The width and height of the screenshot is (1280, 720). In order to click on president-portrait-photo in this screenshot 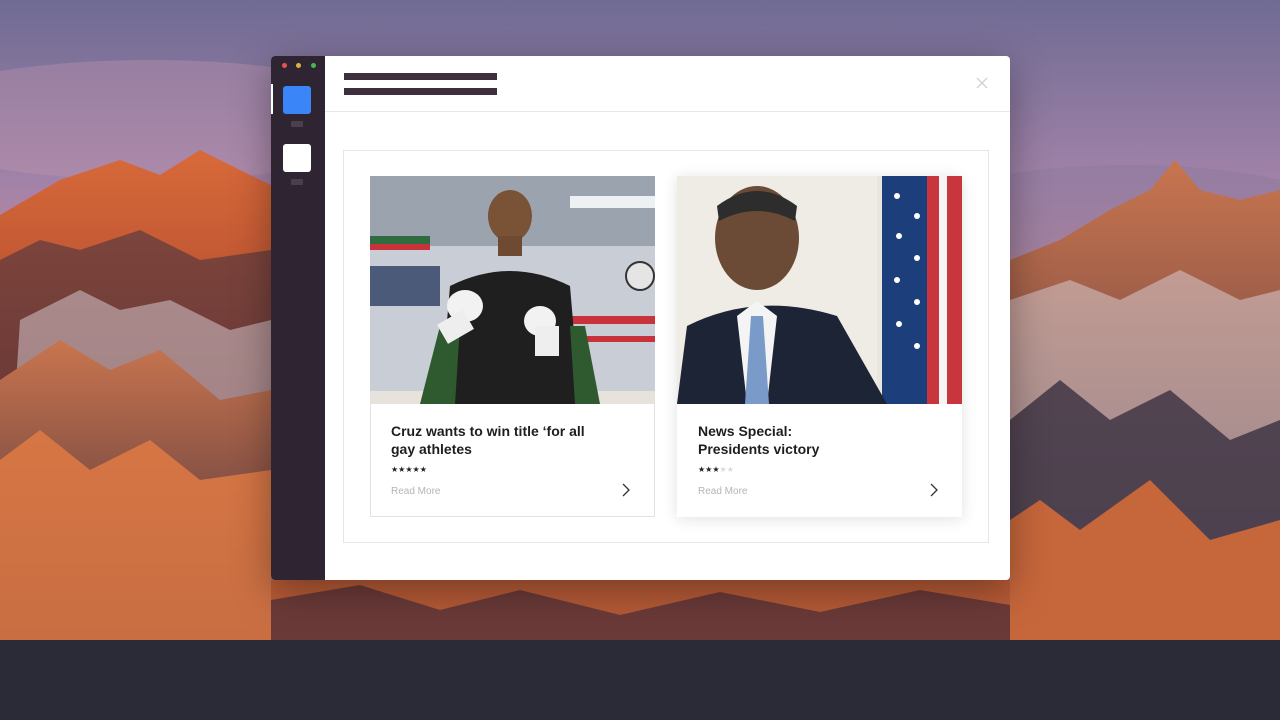, I will do `click(819, 290)`.